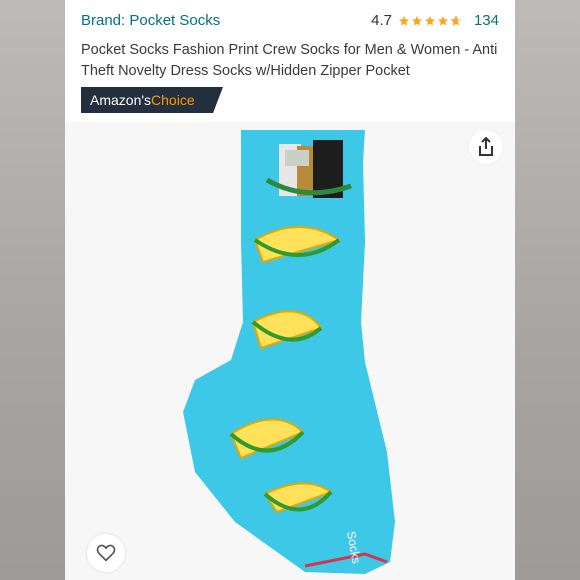 Image resolution: width=580 pixels, height=580 pixels. What do you see at coordinates (150, 20) in the screenshot?
I see `brand-link: Brand: Pocket Socks` at bounding box center [150, 20].